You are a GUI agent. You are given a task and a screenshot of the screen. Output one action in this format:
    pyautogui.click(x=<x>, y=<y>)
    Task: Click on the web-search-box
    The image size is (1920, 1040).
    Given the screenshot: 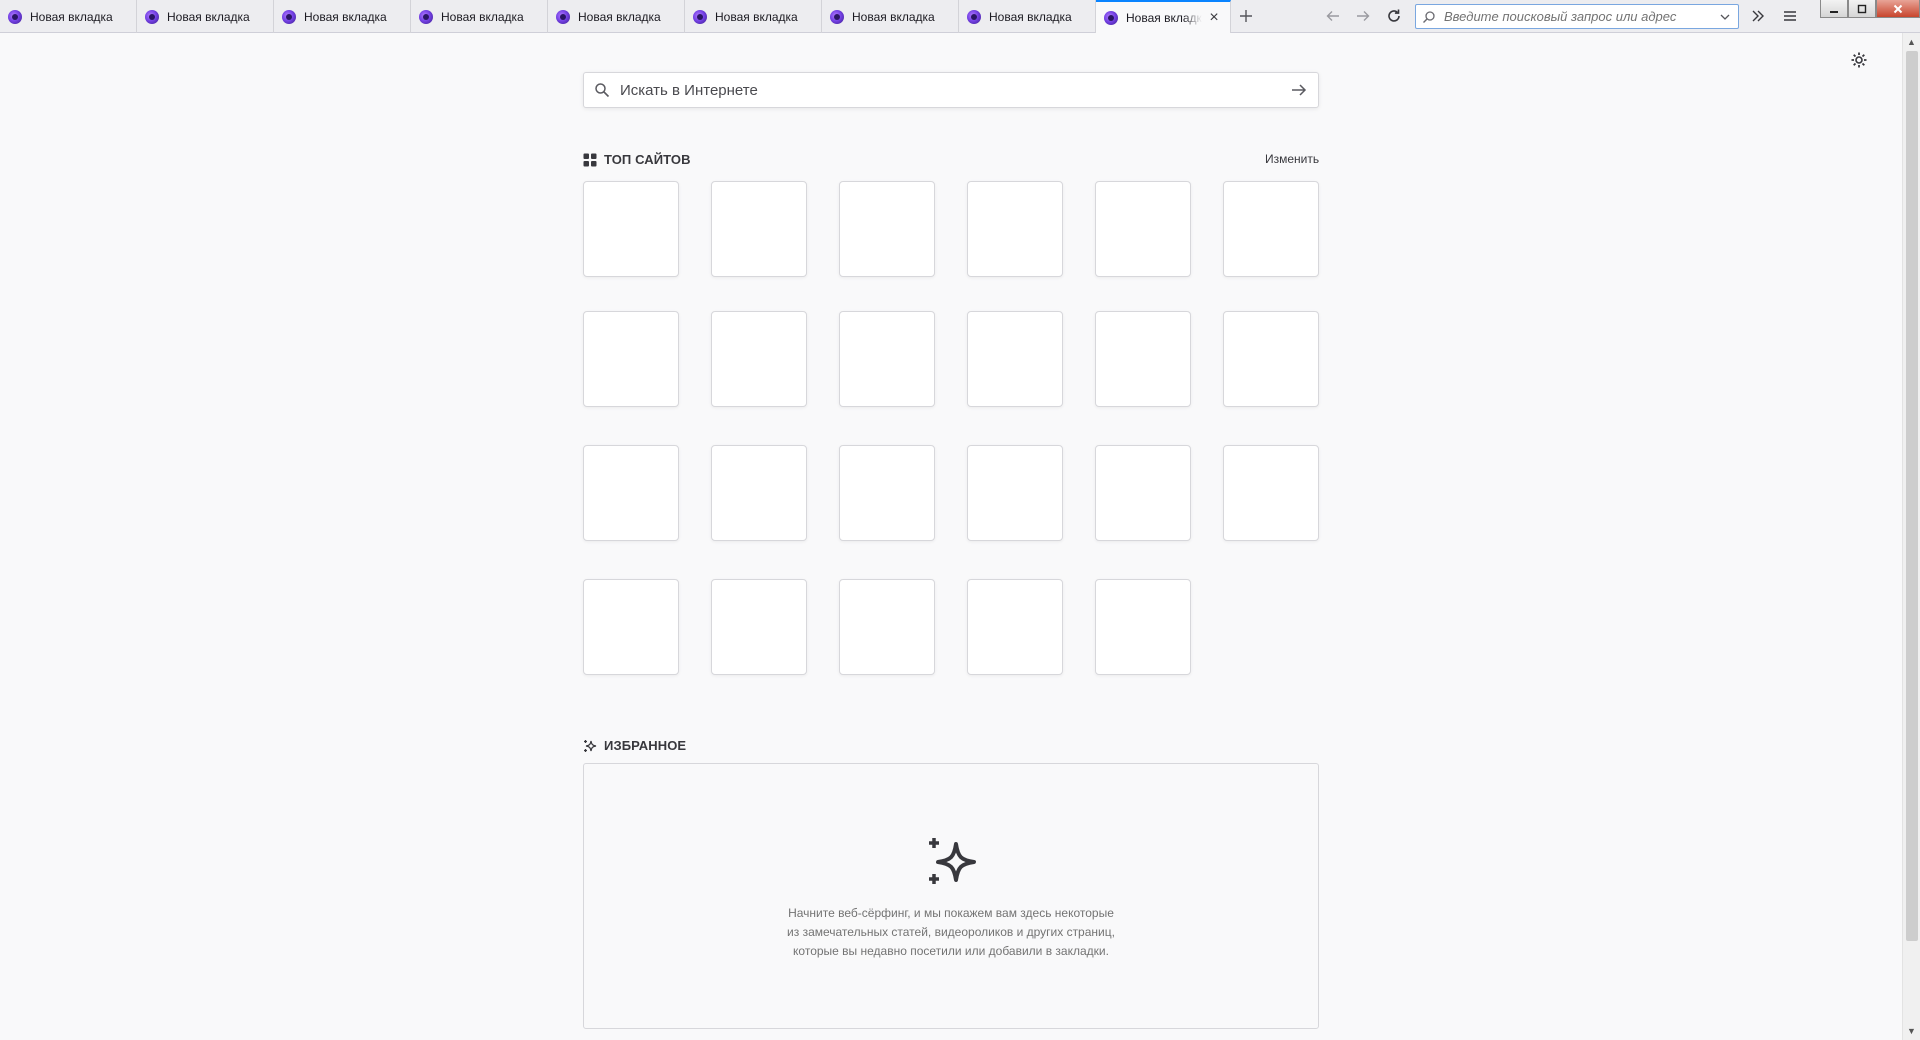 What is the action you would take?
    pyautogui.click(x=951, y=90)
    